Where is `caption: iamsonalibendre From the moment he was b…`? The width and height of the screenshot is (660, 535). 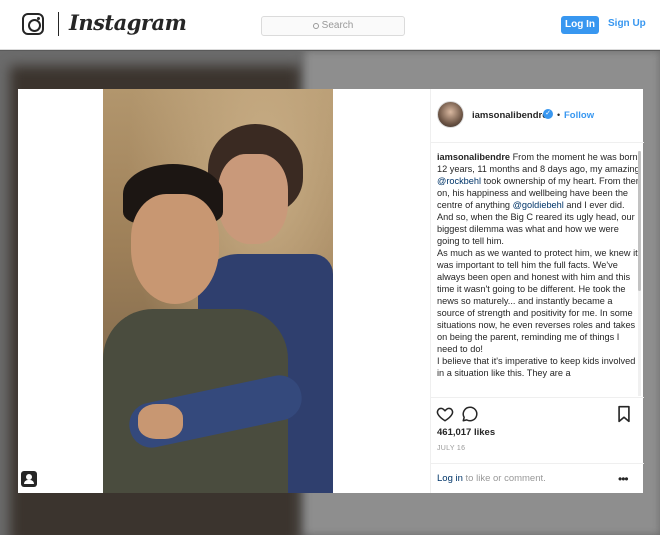 caption: iamsonalibendre From the moment he was b… is located at coordinates (539, 273).